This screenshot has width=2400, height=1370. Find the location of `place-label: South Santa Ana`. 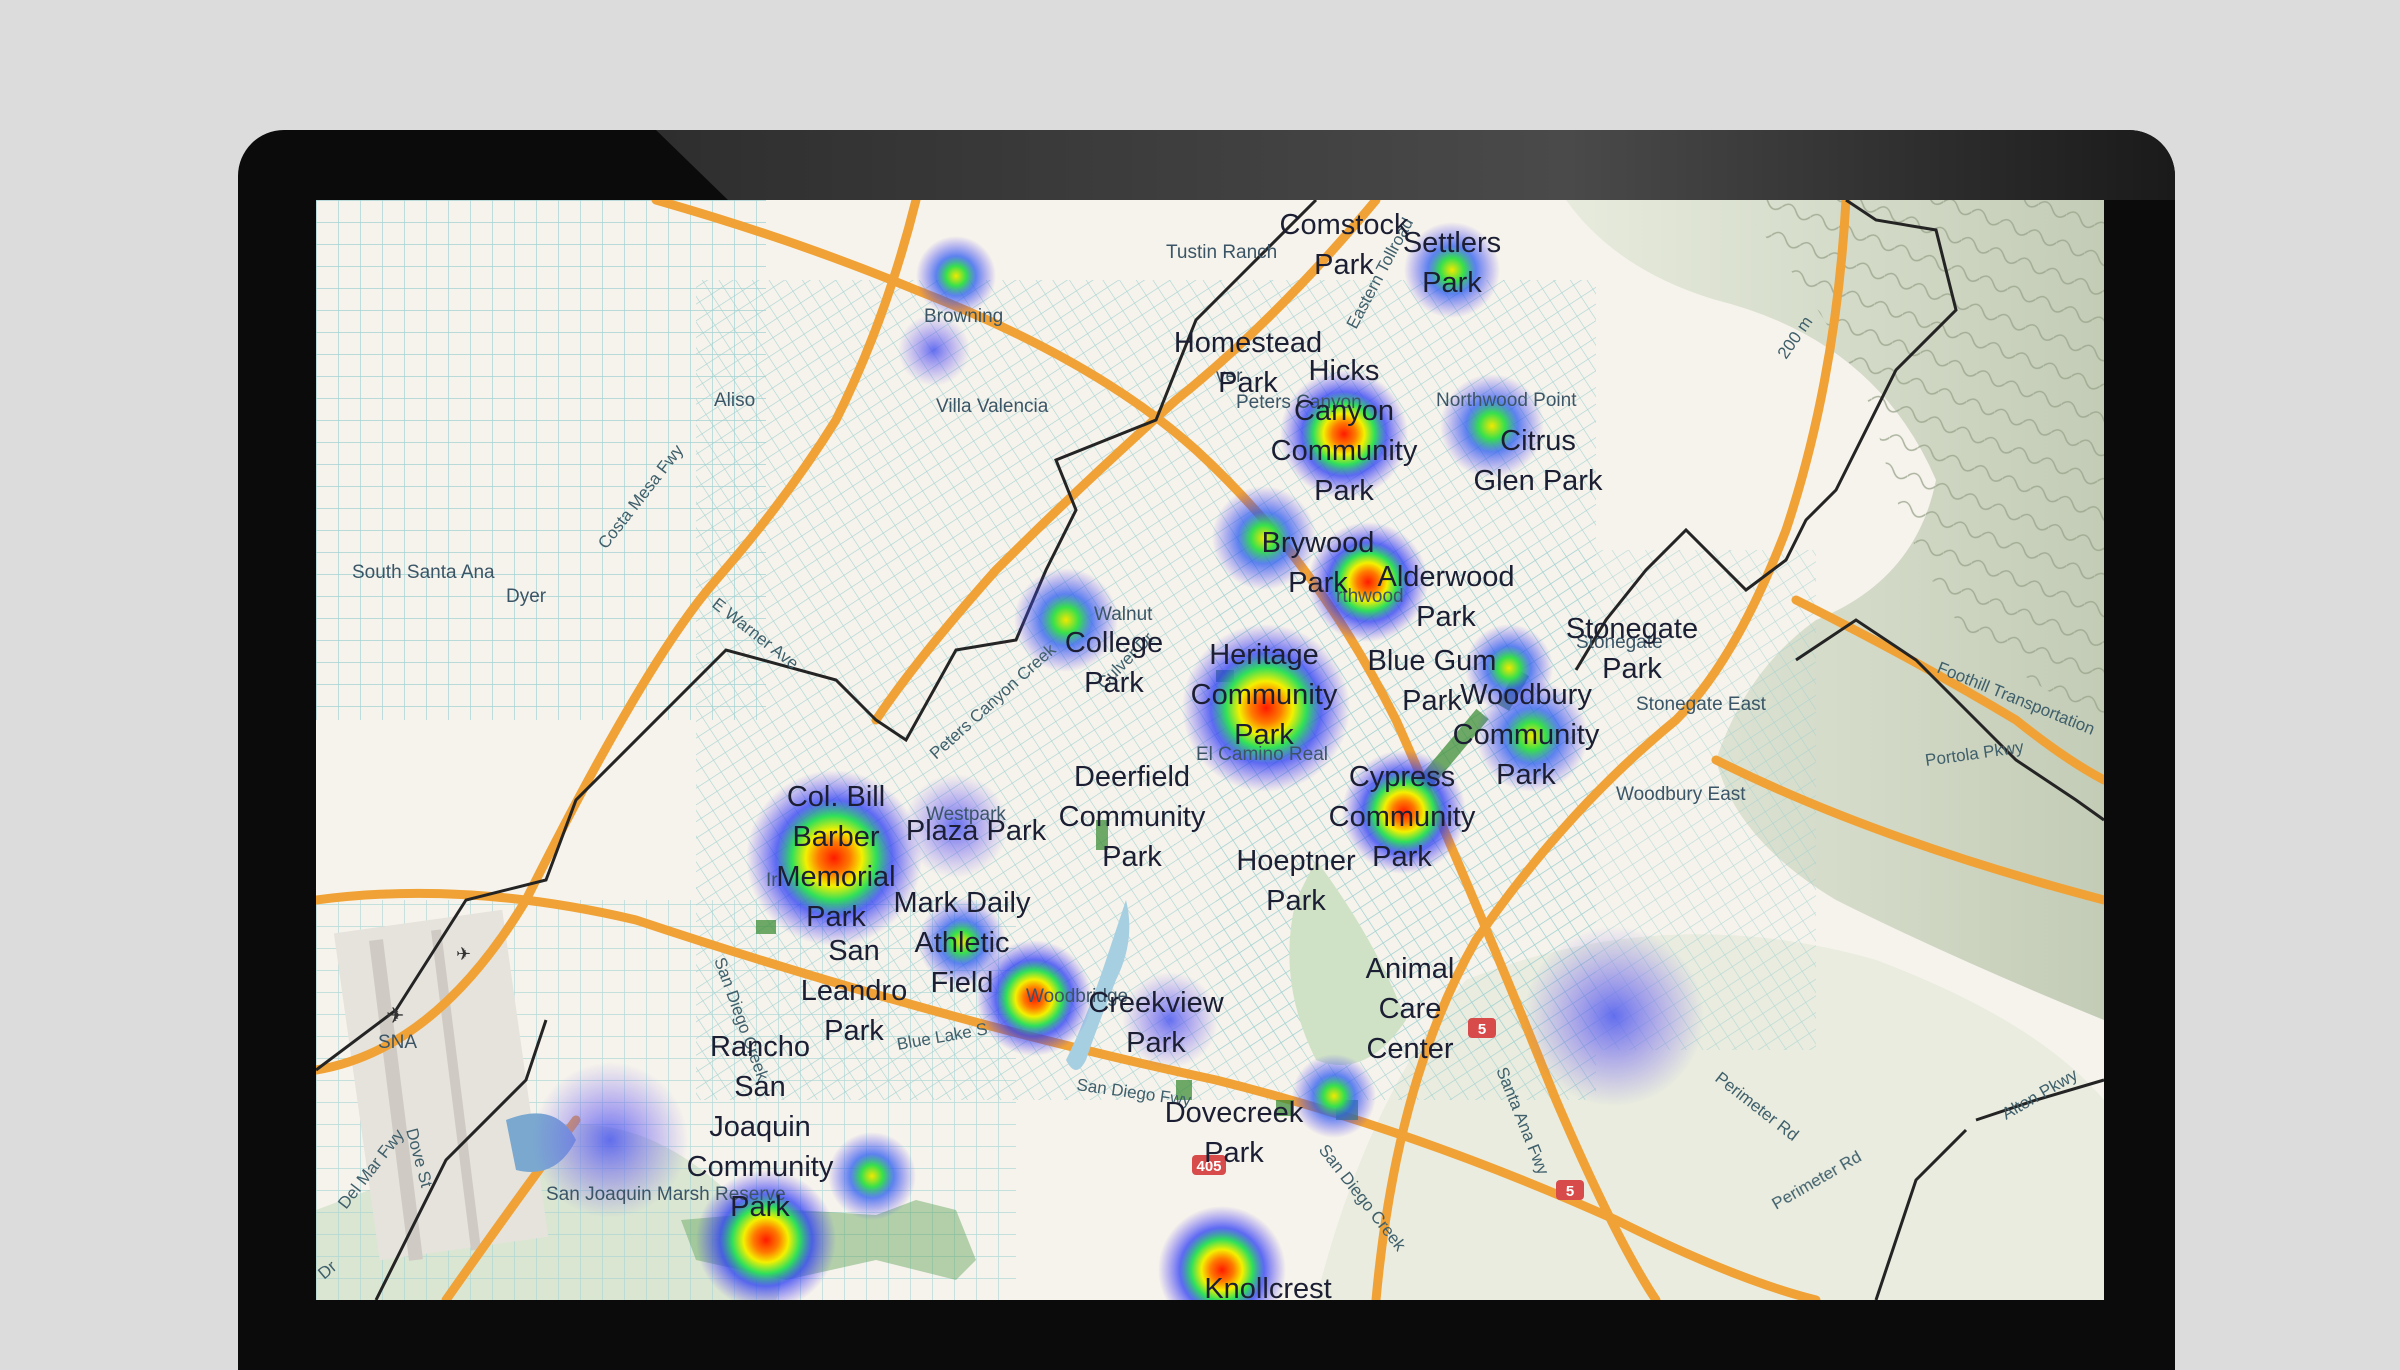

place-label: South Santa Ana is located at coordinates (423, 572).